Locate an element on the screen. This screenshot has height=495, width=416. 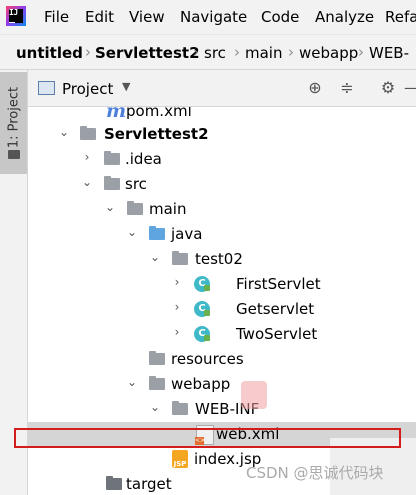
collapse-all-icon: ≑ is located at coordinates (347, 88).